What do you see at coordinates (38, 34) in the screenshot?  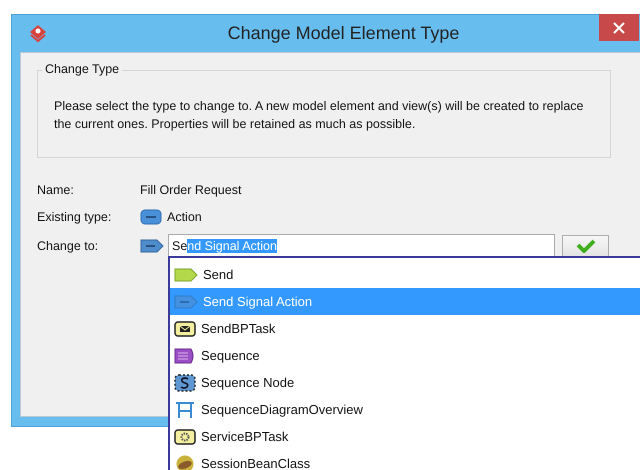 I see `app-logo-icon` at bounding box center [38, 34].